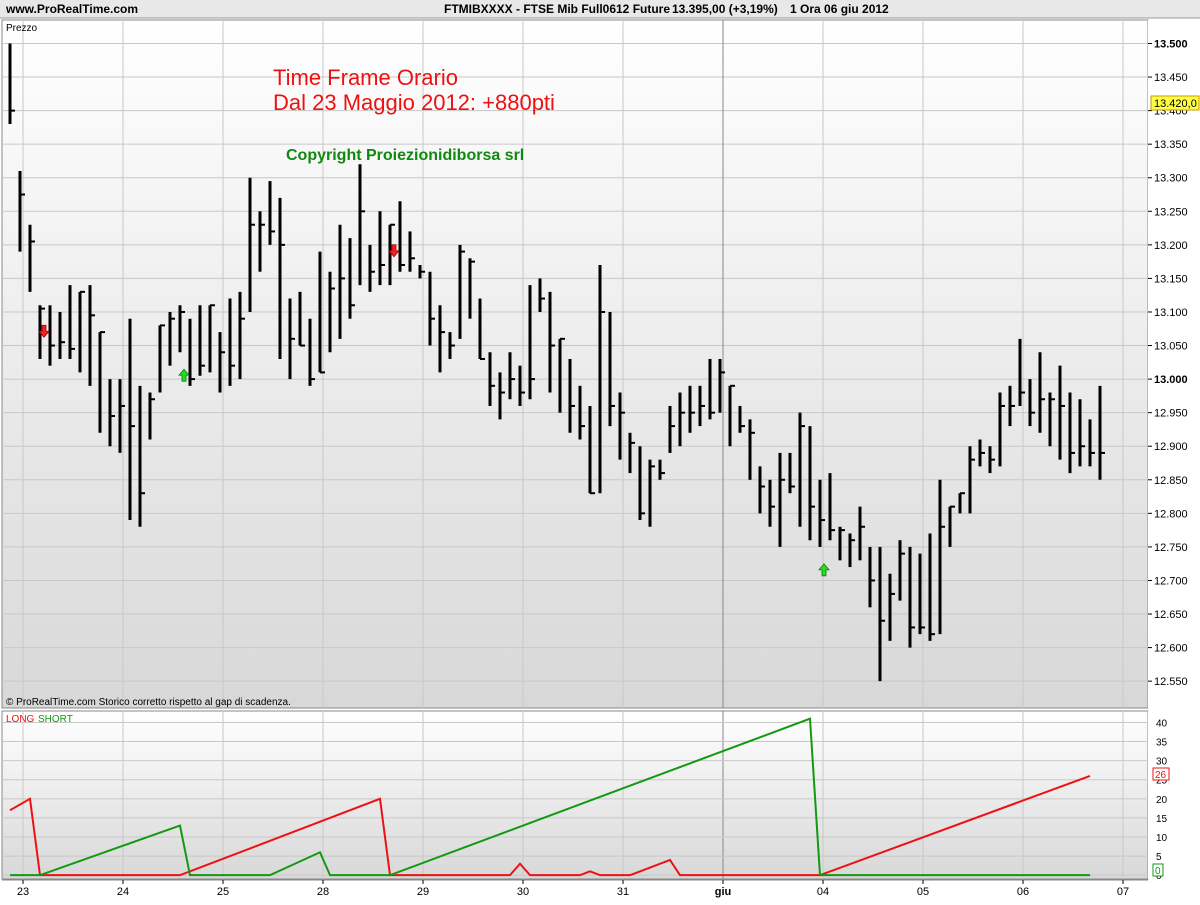  What do you see at coordinates (1171, 179) in the screenshot?
I see `price-tick-label: 13.300` at bounding box center [1171, 179].